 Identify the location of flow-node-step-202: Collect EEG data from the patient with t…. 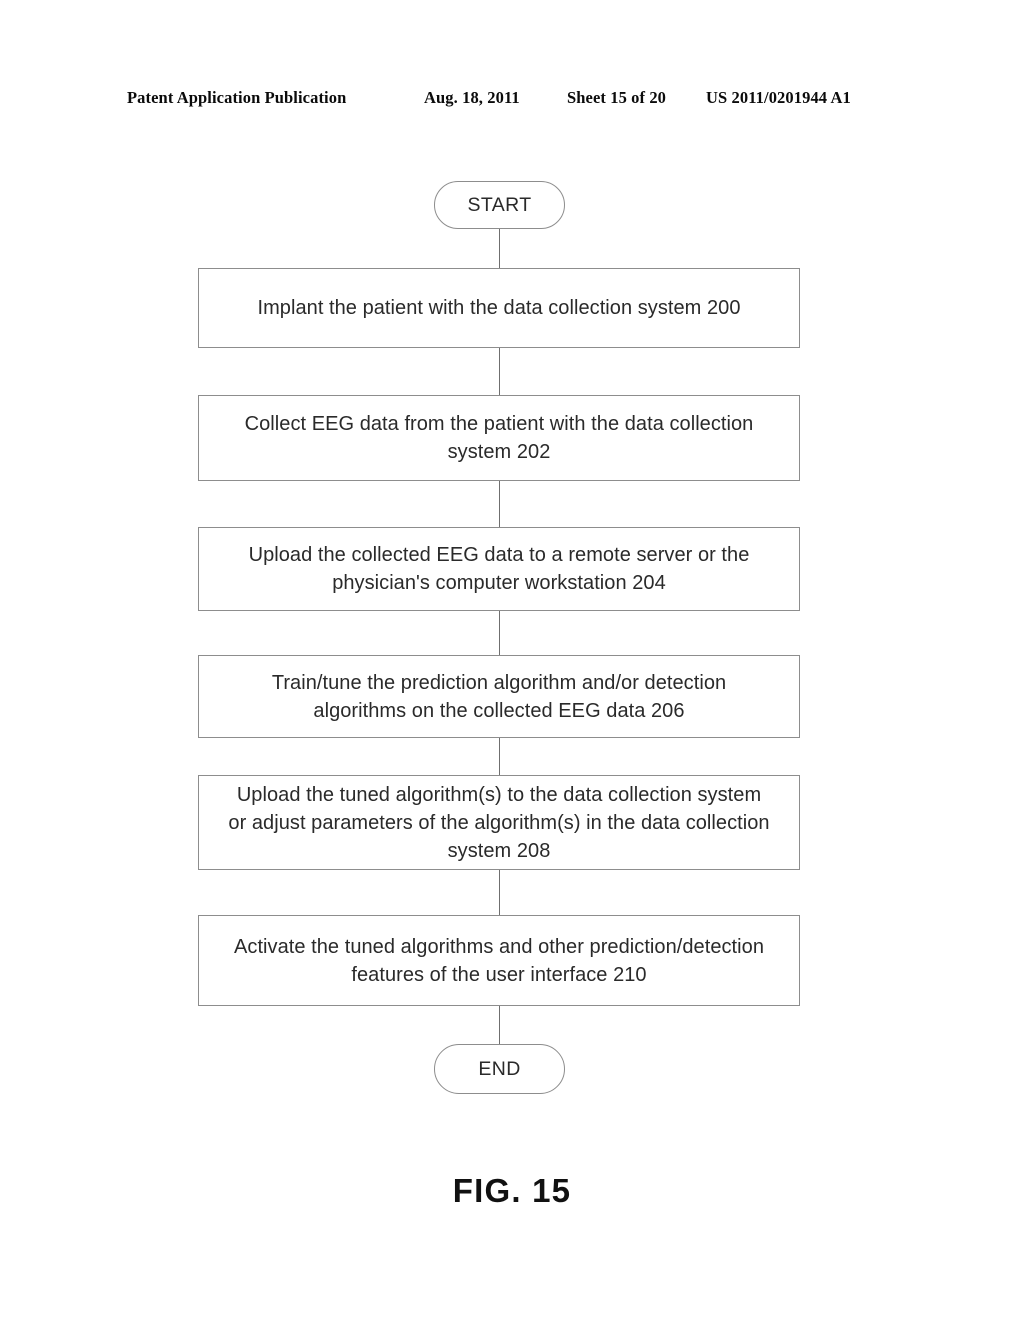
(499, 438).